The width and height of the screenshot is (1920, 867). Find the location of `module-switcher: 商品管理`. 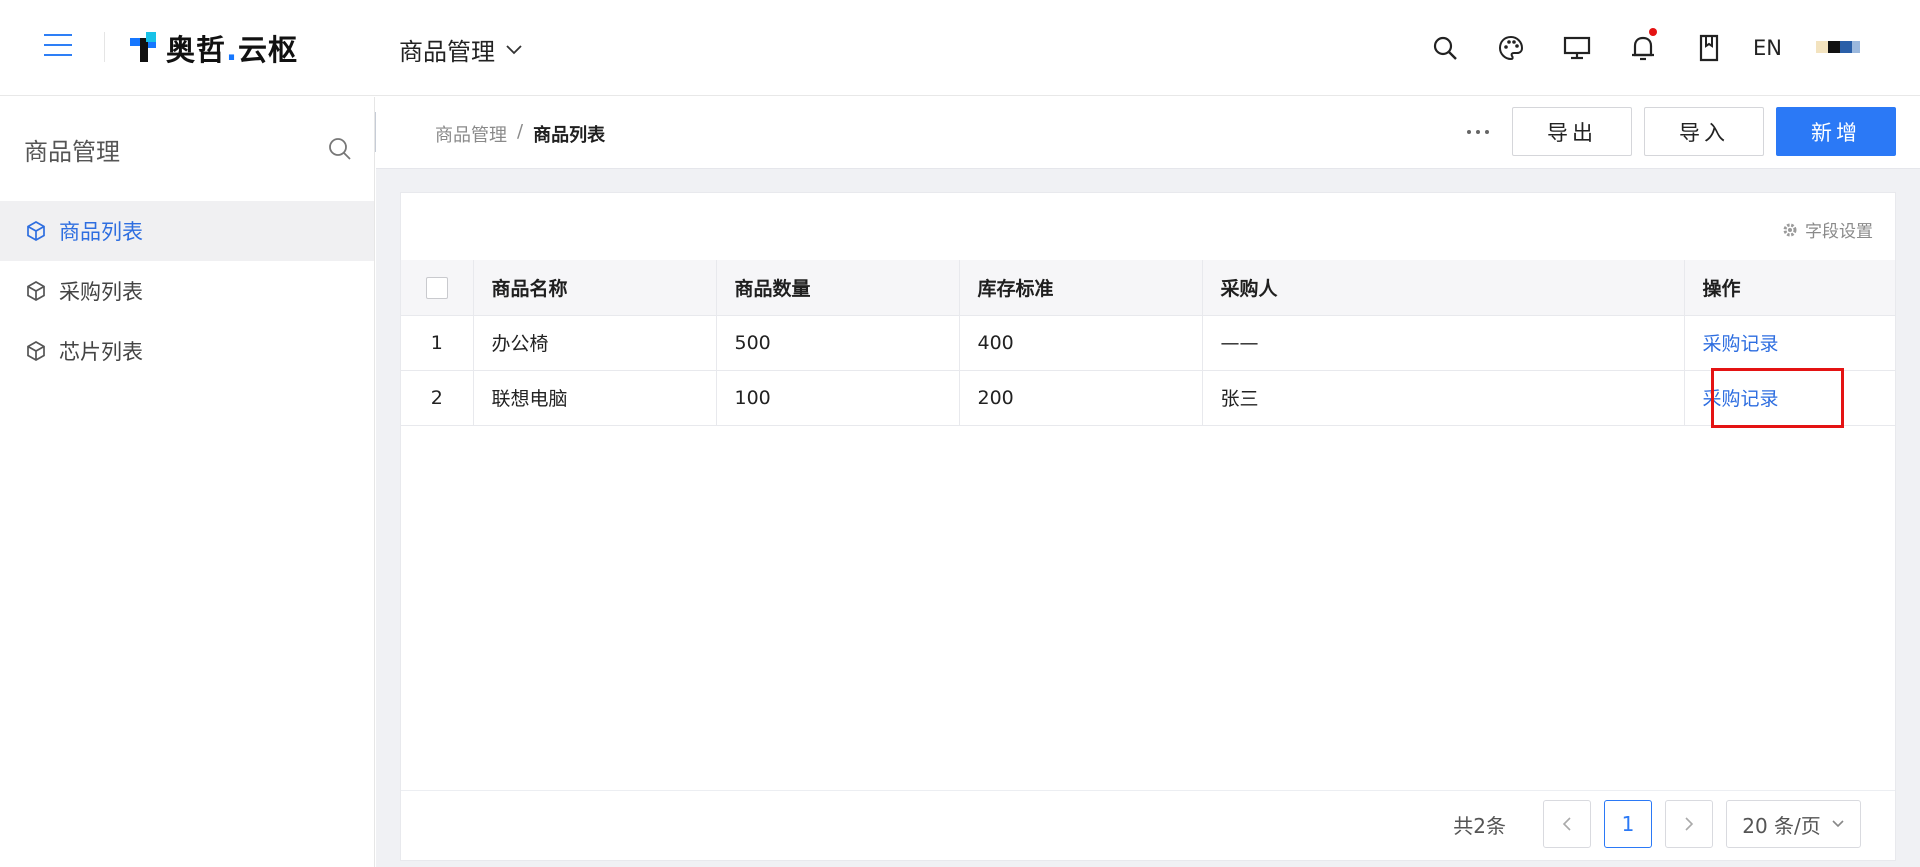

module-switcher: 商品管理 is located at coordinates (461, 49).